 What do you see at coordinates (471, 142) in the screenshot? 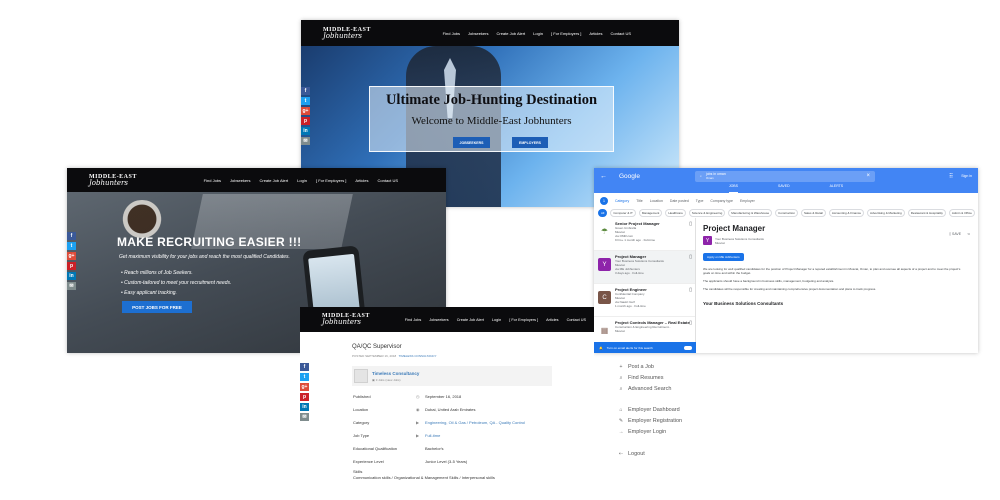
I see `jobseekers-button: JOBSEEKERS` at bounding box center [471, 142].